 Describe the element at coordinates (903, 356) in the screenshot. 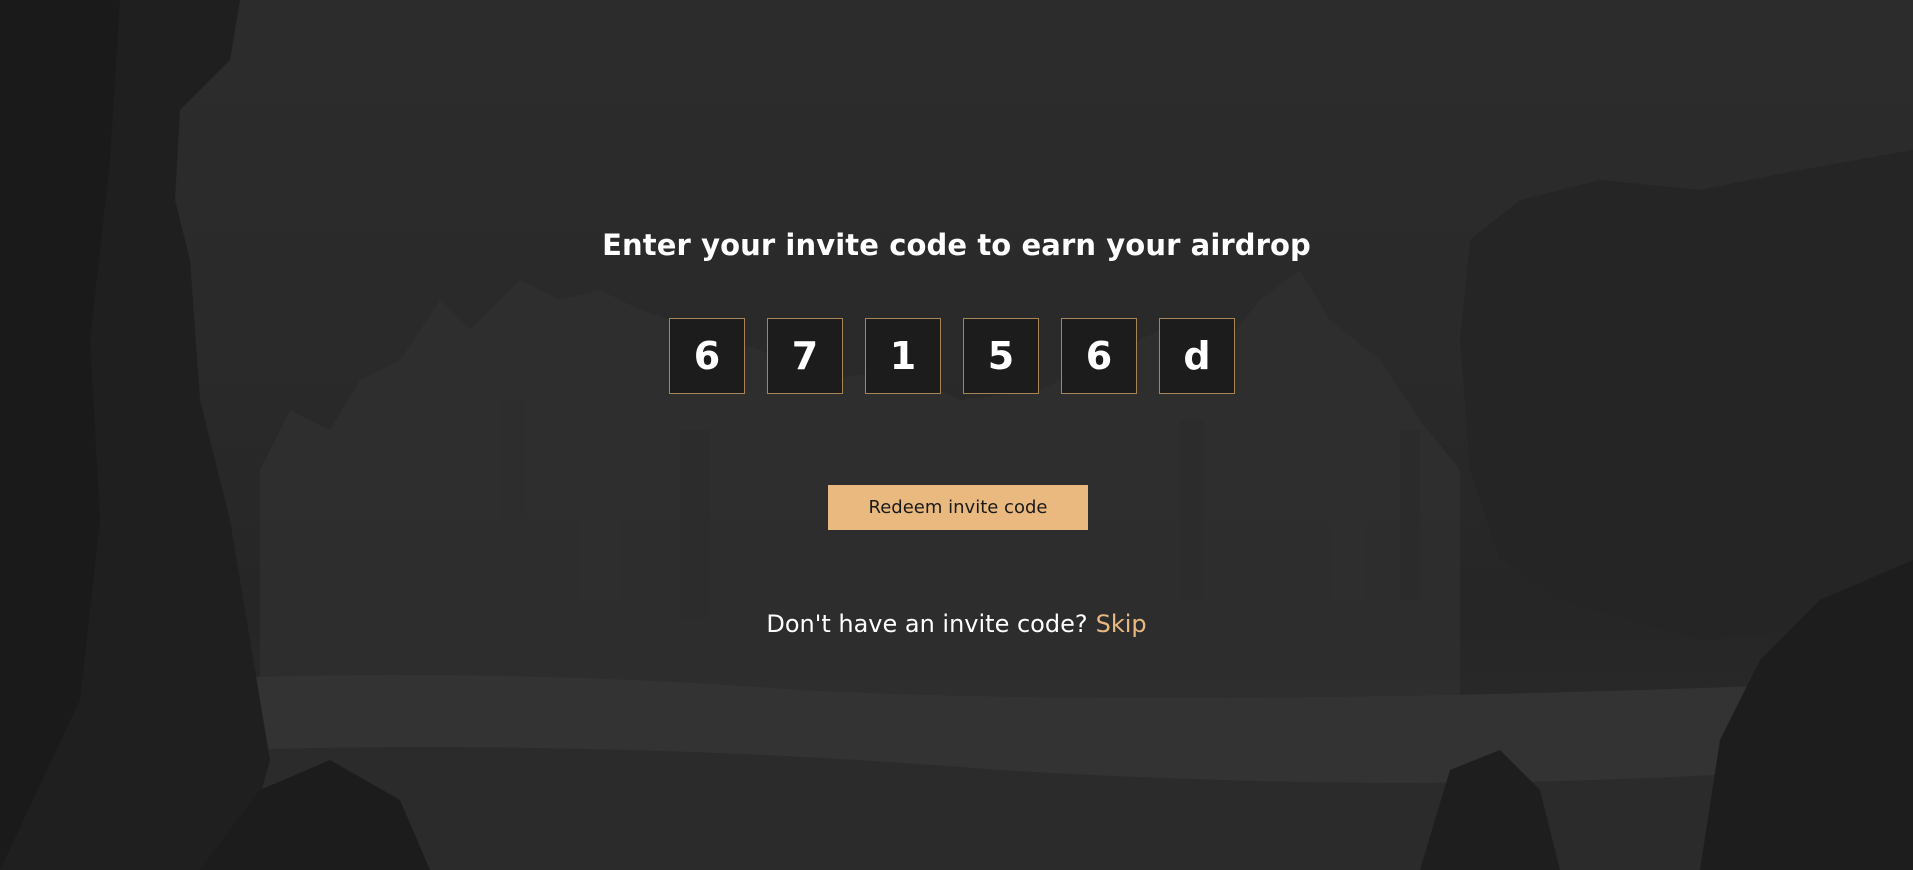

I see `code-digit-3: 1` at that location.